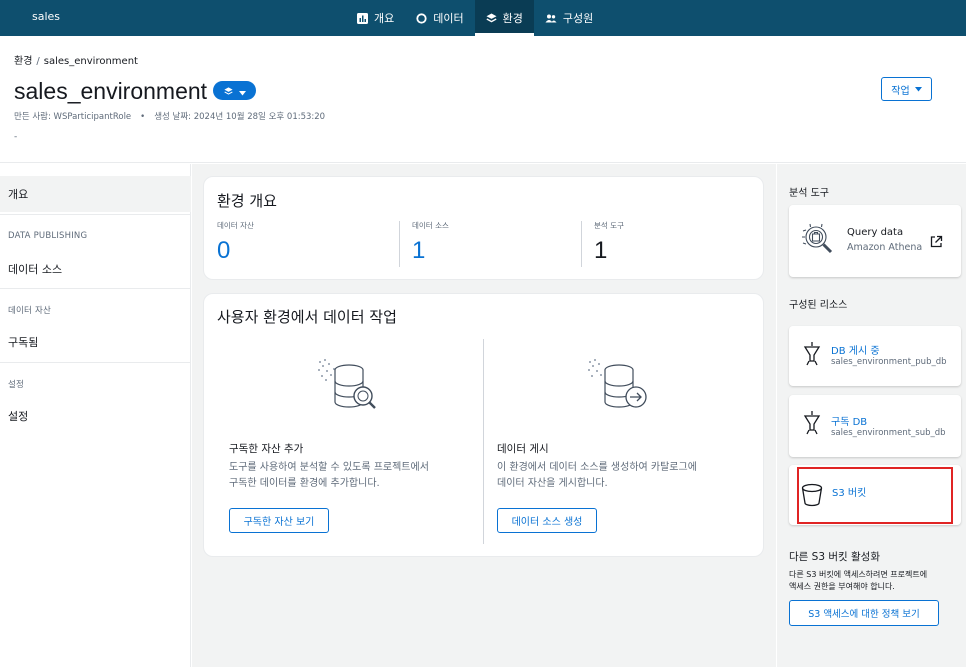  What do you see at coordinates (223, 251) in the screenshot?
I see `stat-value-data-assets: 0` at bounding box center [223, 251].